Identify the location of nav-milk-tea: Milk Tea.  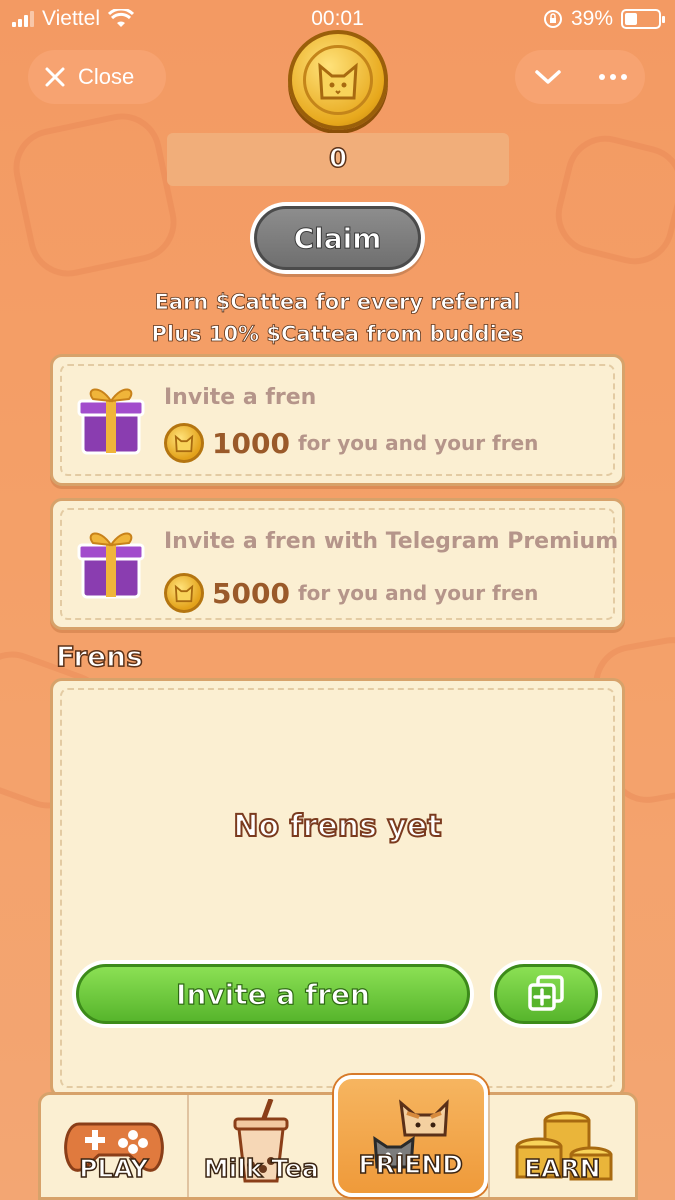
(260, 1146).